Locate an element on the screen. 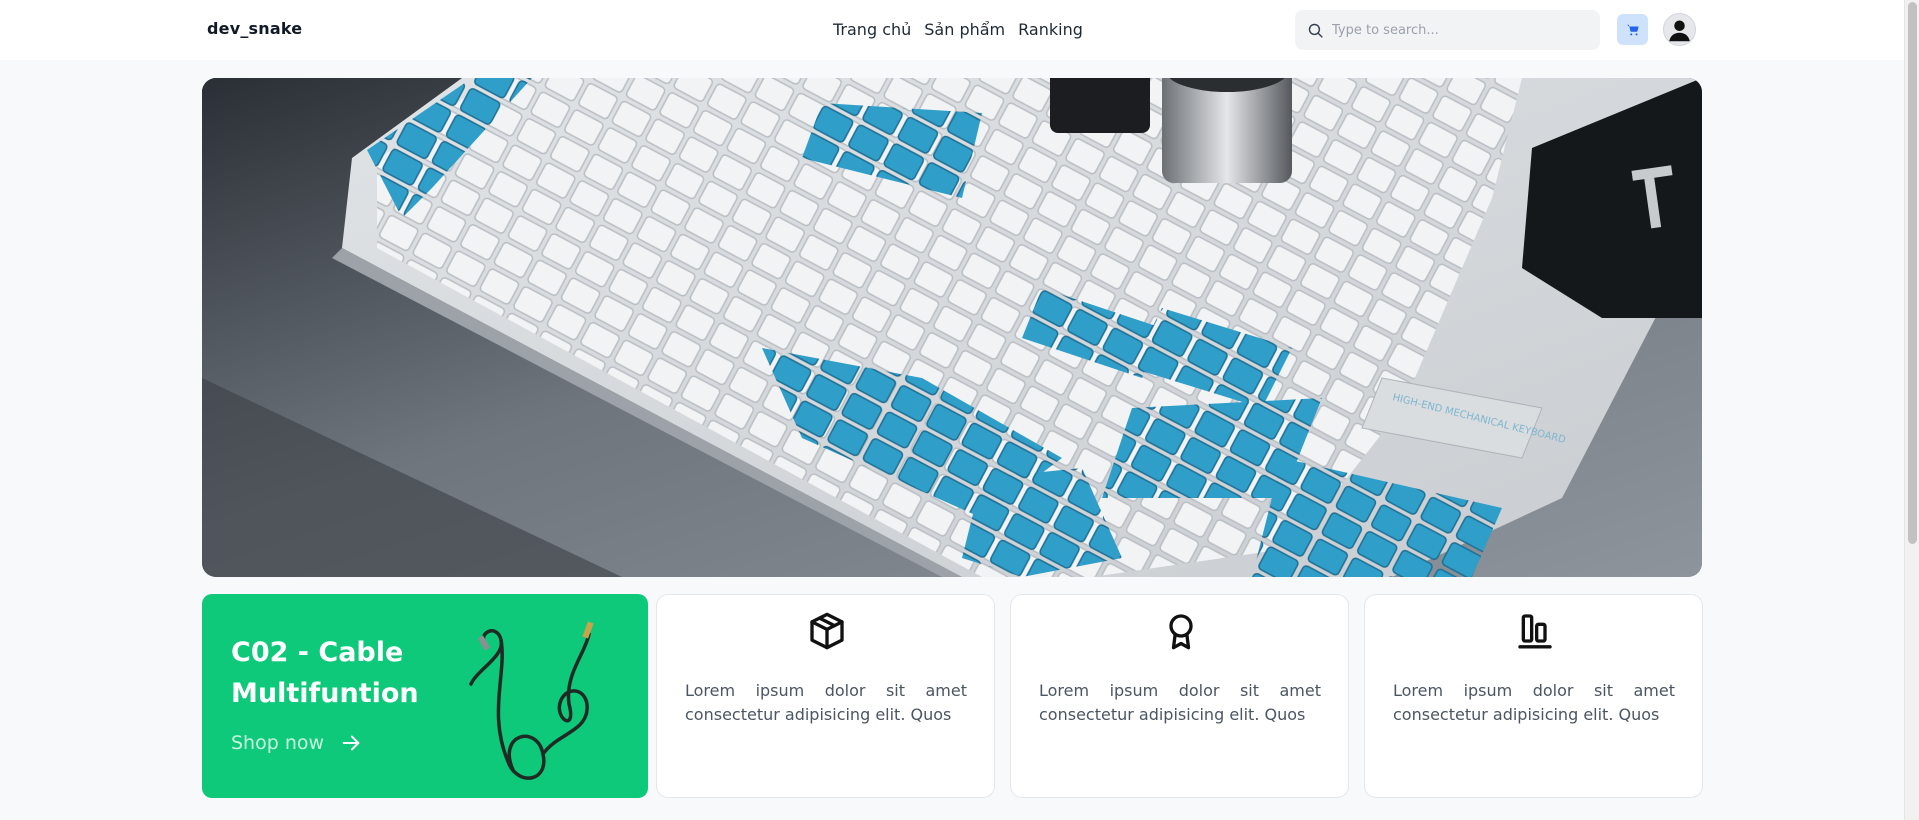 The height and width of the screenshot is (820, 1919). nav-item-products: Sản phẩm is located at coordinates (964, 29).